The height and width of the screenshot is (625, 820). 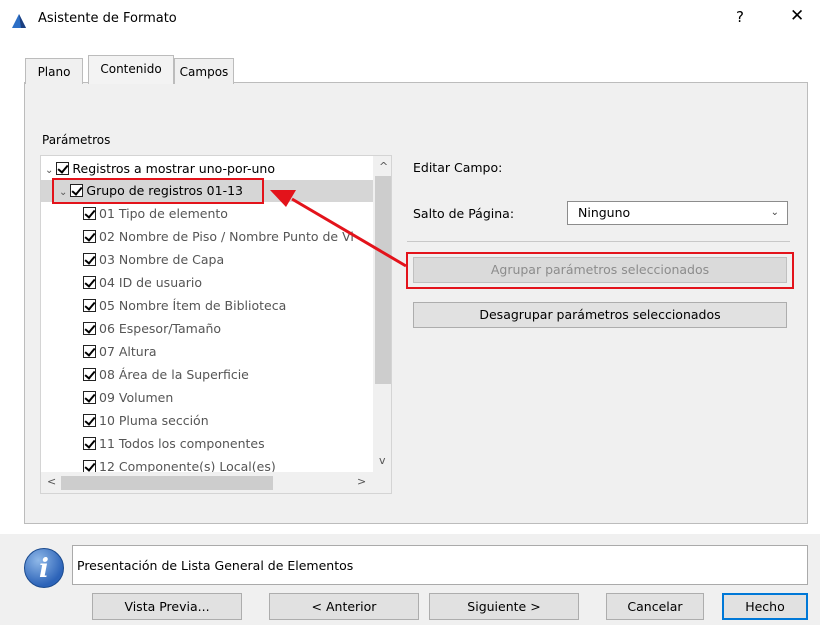 I want to click on scroll-right-icon: >, so click(x=361, y=481).